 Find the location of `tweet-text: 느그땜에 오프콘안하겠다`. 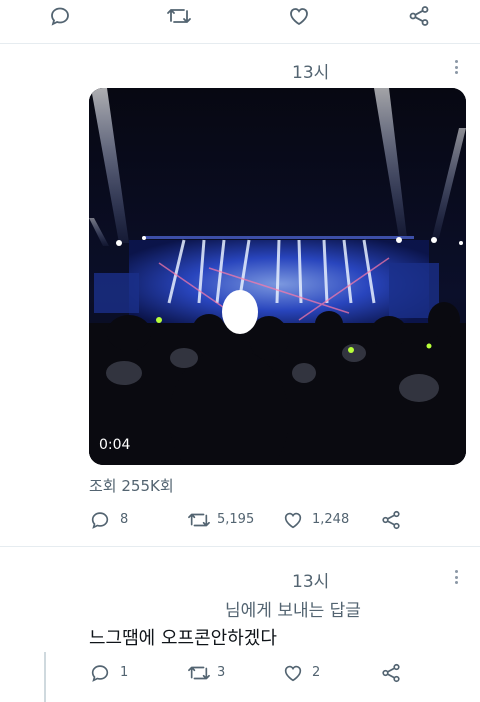

tweet-text: 느그땜에 오프콘안하겠다 is located at coordinates (183, 638).